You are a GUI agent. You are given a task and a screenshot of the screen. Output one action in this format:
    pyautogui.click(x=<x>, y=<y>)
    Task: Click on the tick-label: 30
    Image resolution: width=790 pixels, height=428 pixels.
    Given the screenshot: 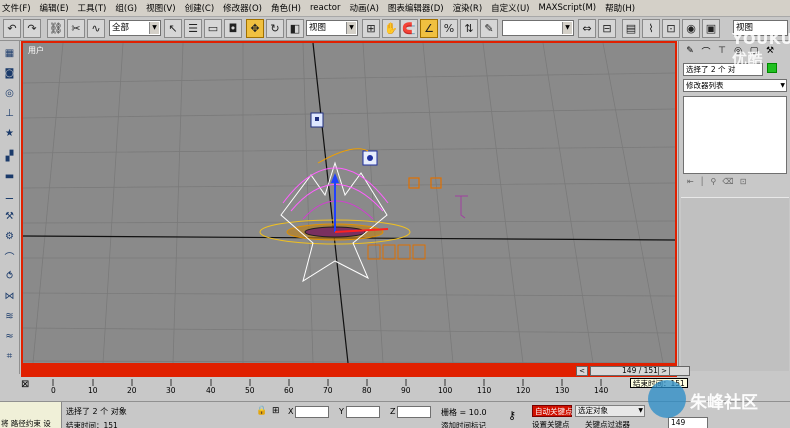 What is the action you would take?
    pyautogui.click(x=171, y=390)
    